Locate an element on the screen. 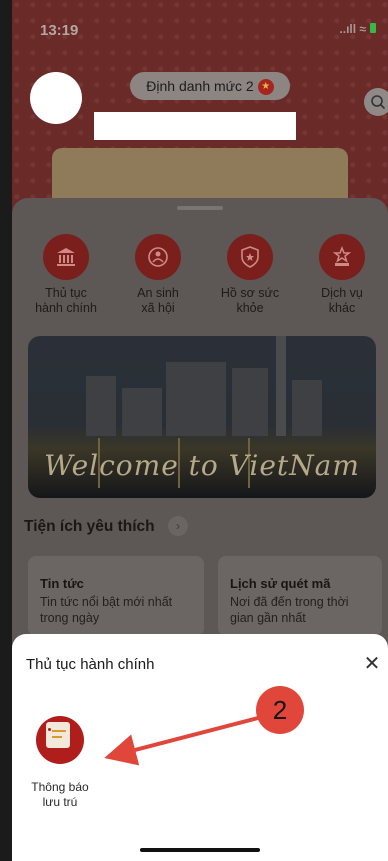  home-indicator is located at coordinates (200, 850).